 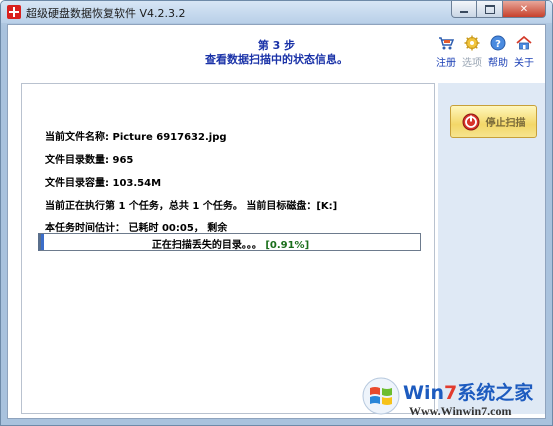 What do you see at coordinates (472, 43) in the screenshot?
I see `gear-icon` at bounding box center [472, 43].